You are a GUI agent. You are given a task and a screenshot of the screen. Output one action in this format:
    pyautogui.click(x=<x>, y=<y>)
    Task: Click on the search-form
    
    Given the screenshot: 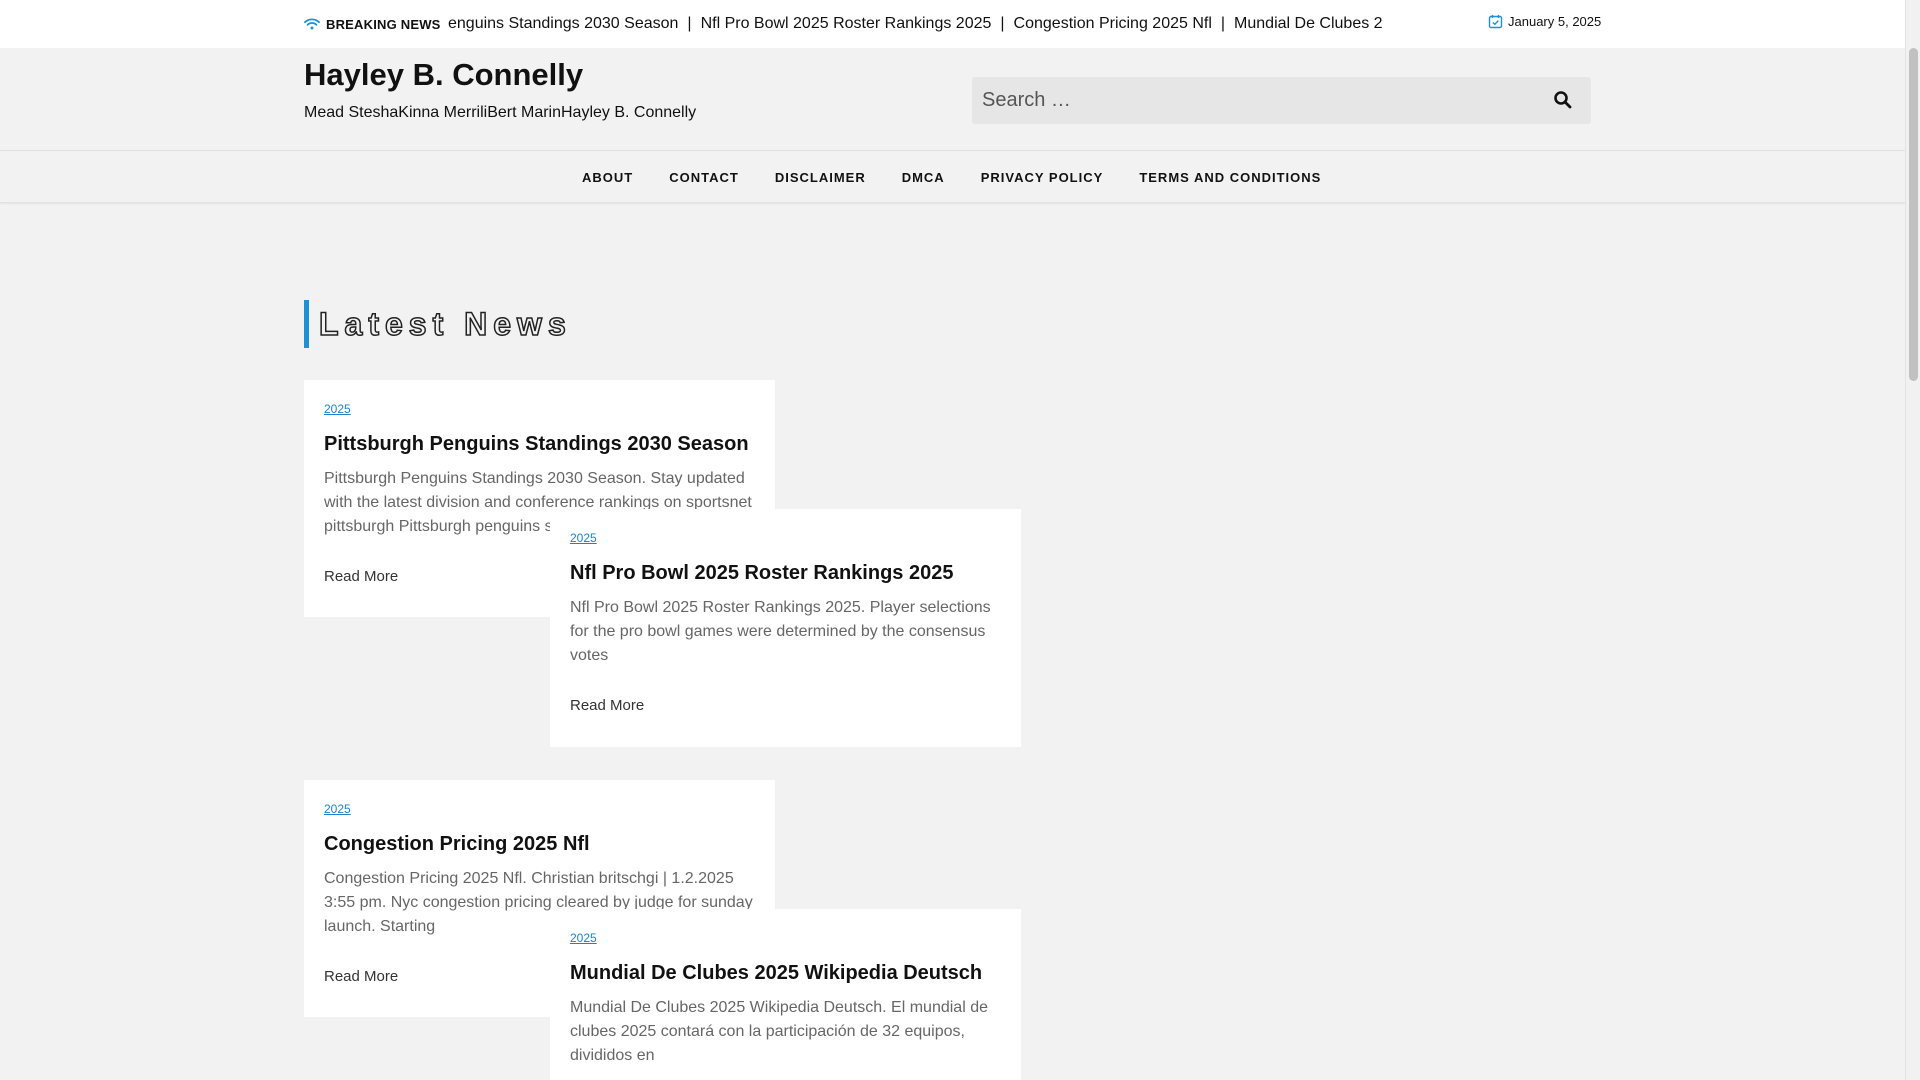 What is the action you would take?
    pyautogui.click(x=1281, y=100)
    